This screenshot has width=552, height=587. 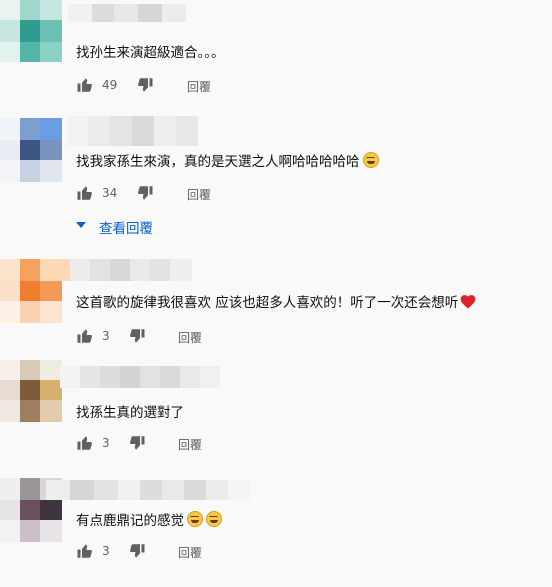 I want to click on comment-text: 找孙生来演超級適合。。。, so click(x=150, y=51).